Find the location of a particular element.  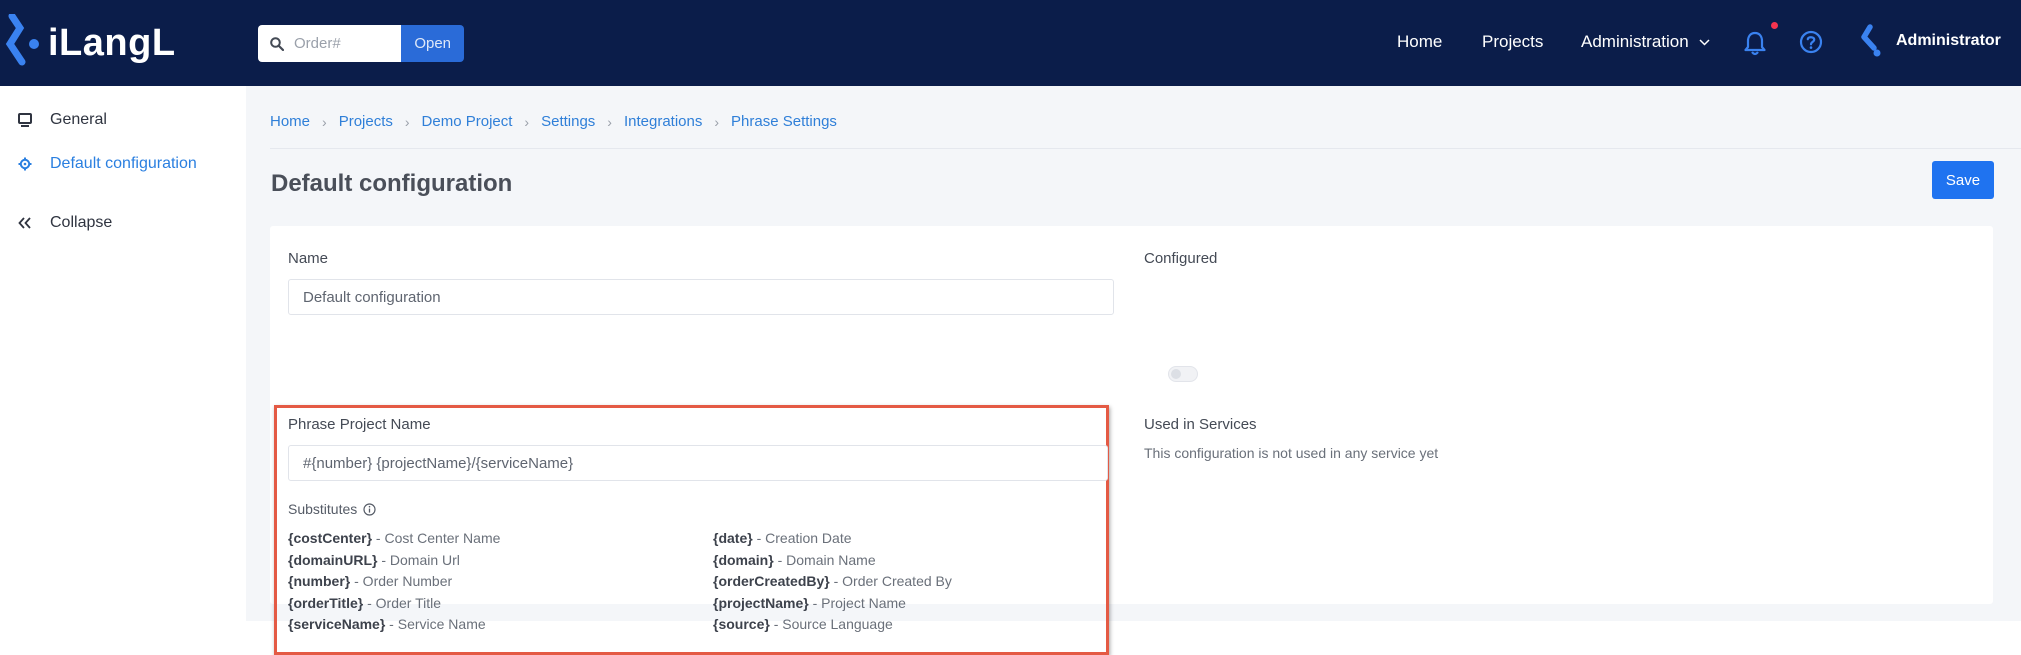

logo-text: iLangL is located at coordinates (112, 42).